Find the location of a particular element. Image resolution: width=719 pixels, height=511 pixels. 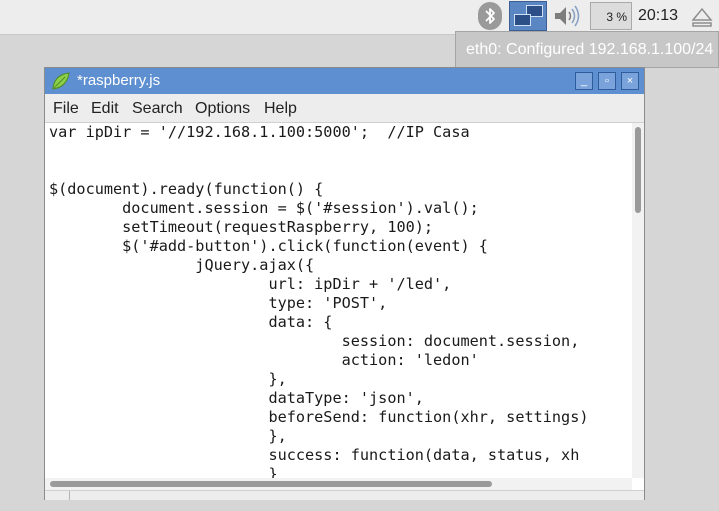

vertical-scroll-thumb is located at coordinates (638, 170).